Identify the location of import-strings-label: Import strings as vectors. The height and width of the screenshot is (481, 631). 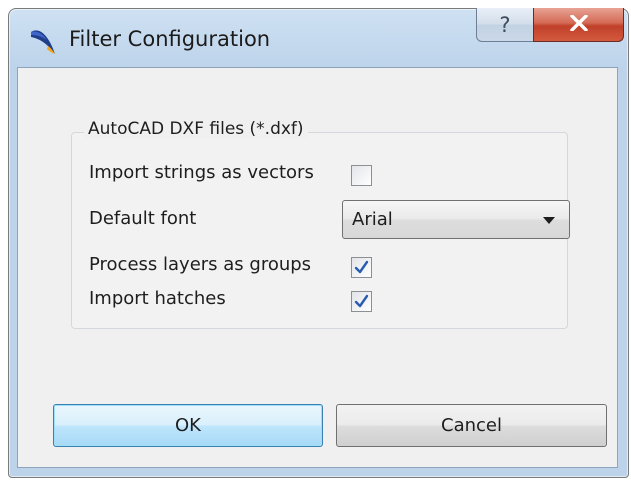
(201, 172).